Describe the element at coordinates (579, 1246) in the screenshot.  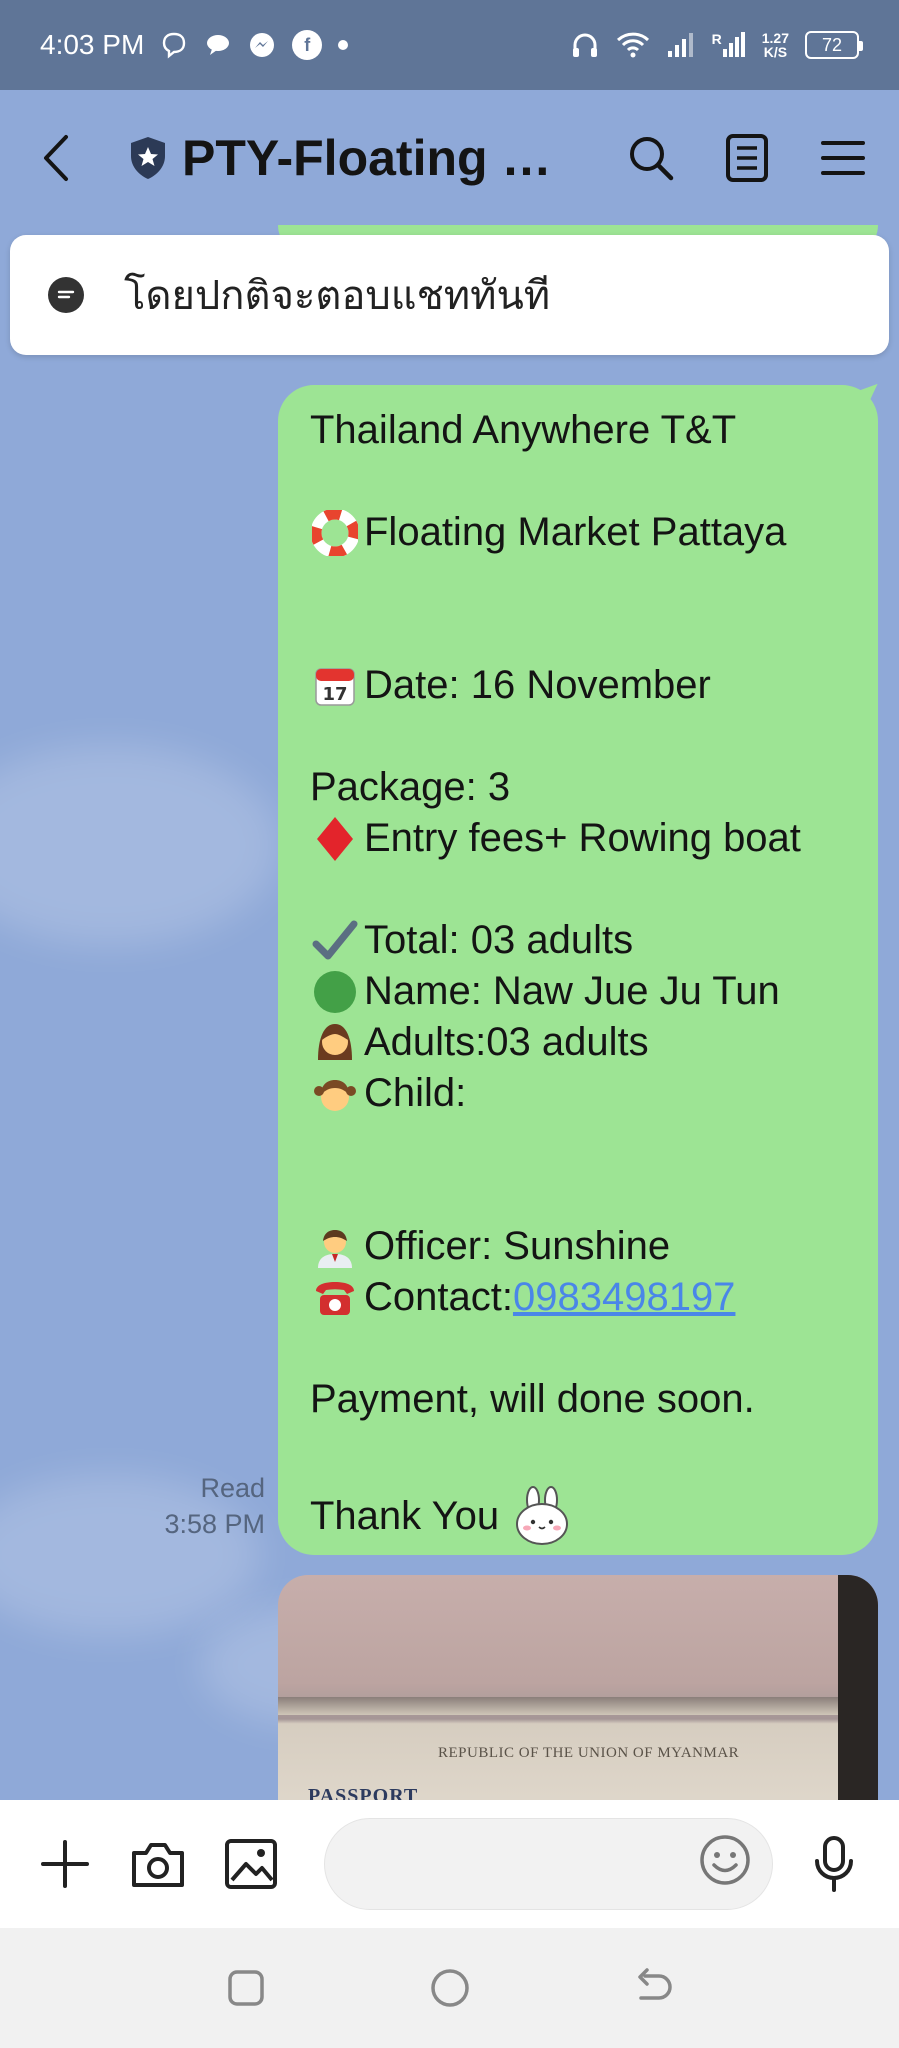
I see `message-line-officer: Officer: Sunshine` at that location.